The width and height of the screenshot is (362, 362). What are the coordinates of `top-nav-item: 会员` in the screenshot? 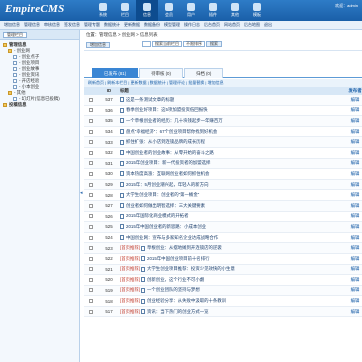 It's located at (169, 10).